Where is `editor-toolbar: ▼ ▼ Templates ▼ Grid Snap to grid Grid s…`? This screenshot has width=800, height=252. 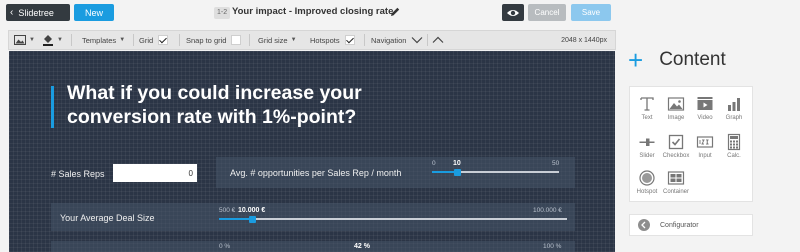
editor-toolbar: ▼ ▼ Templates ▼ Grid Snap to grid Grid s… is located at coordinates (312, 40).